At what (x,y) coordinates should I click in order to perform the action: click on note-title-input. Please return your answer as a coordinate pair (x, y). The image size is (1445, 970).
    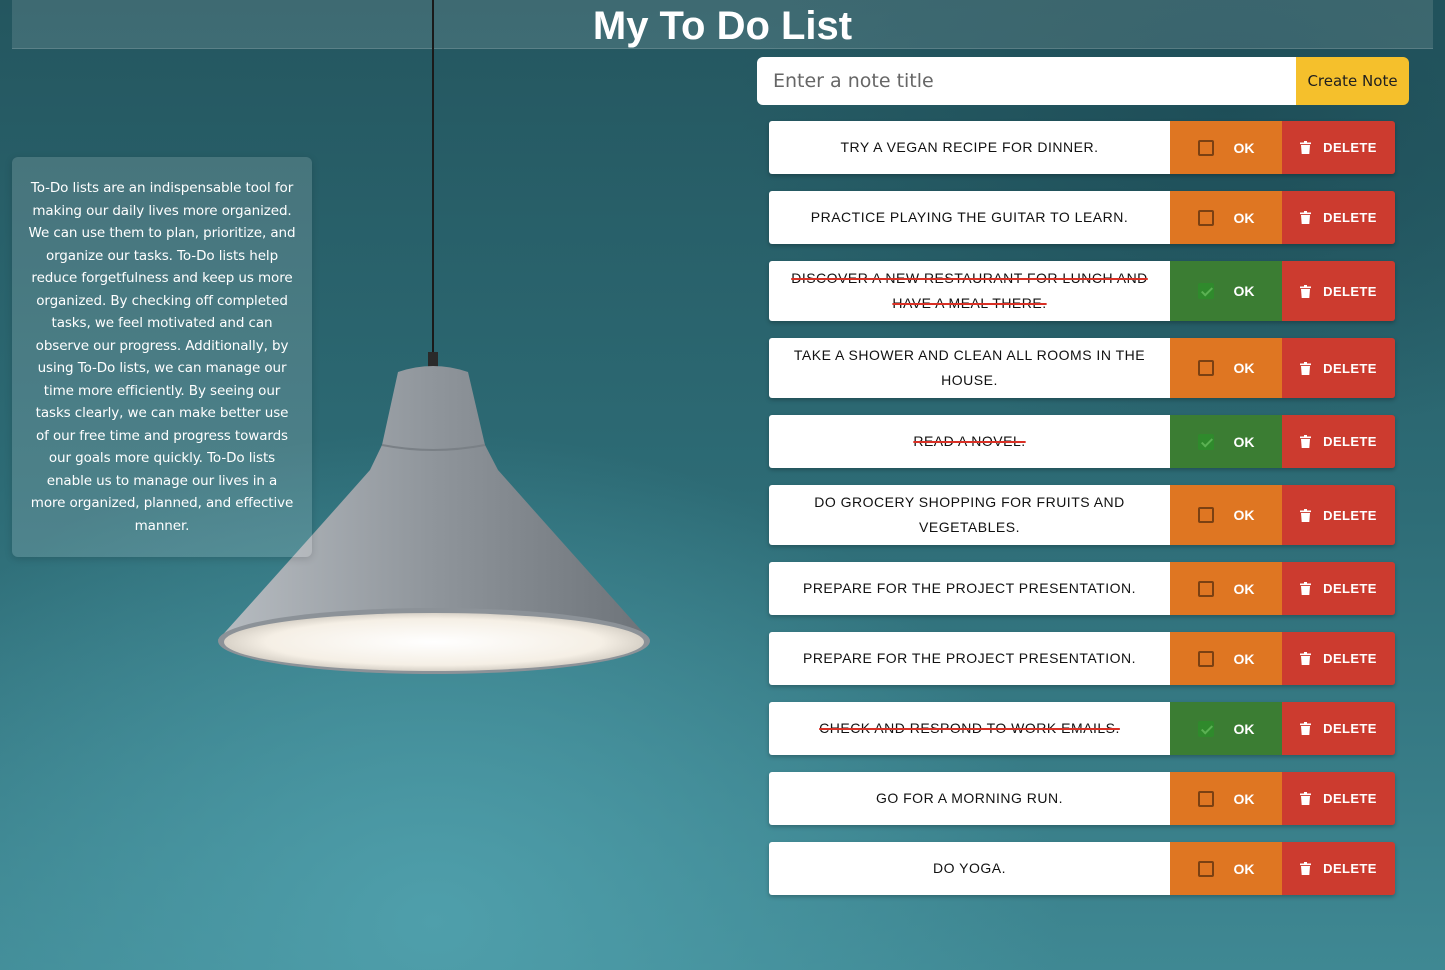
    Looking at the image, I should click on (1026, 81).